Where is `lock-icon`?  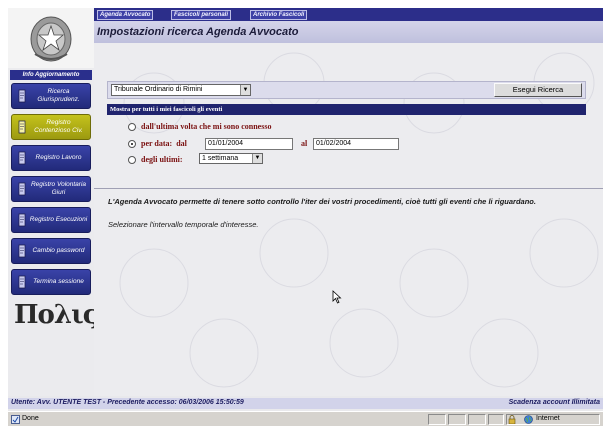
lock-icon is located at coordinates (512, 419).